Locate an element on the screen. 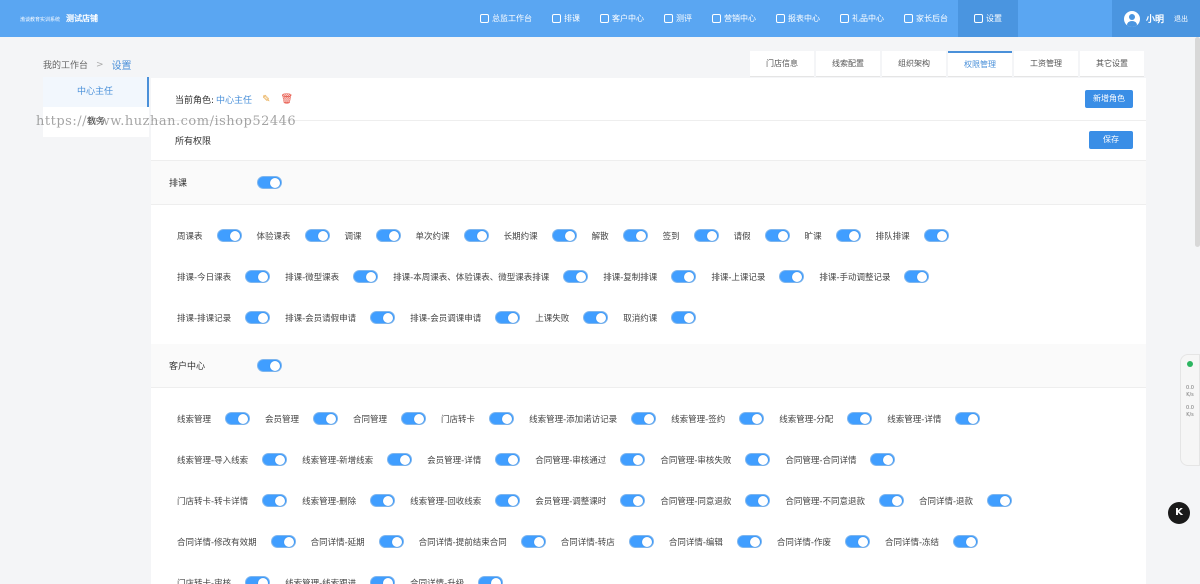 This screenshot has height=584, width=1200. trash-icon: 🗑 is located at coordinates (286, 99).